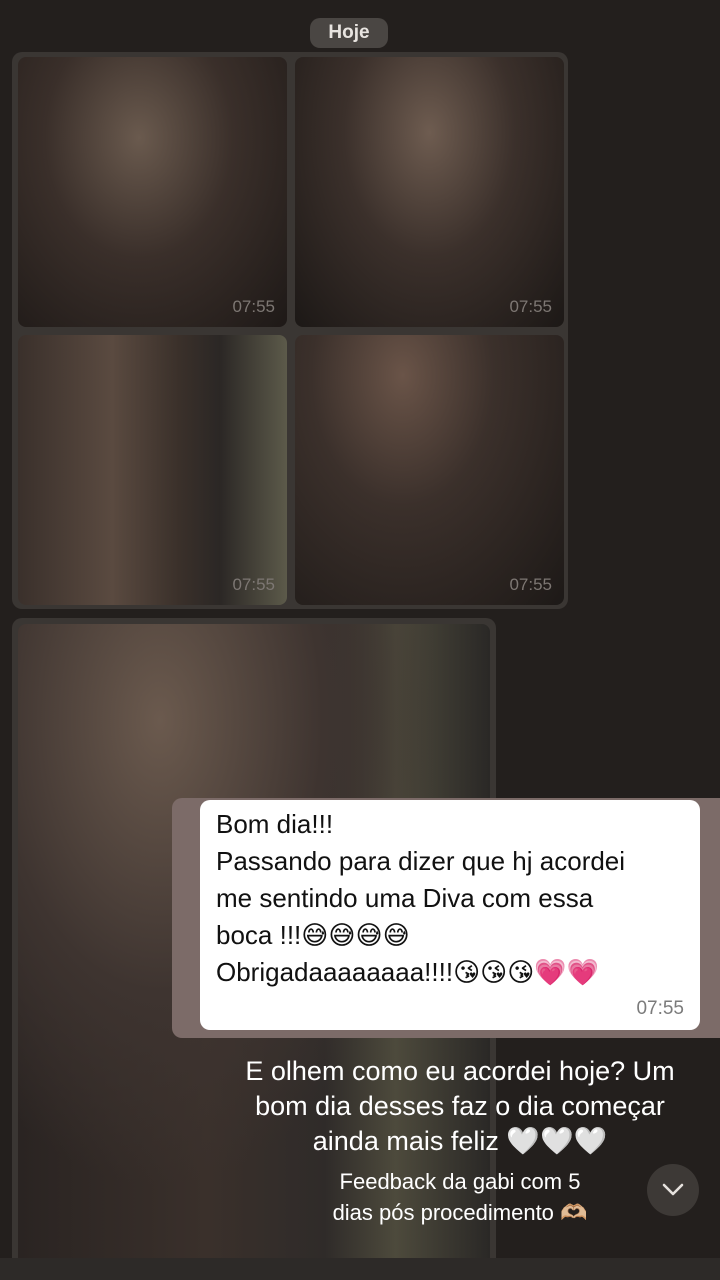 The height and width of the screenshot is (1280, 720). What do you see at coordinates (405, 898) in the screenshot?
I see `message-line: me sentindo uma Diva com essa` at bounding box center [405, 898].